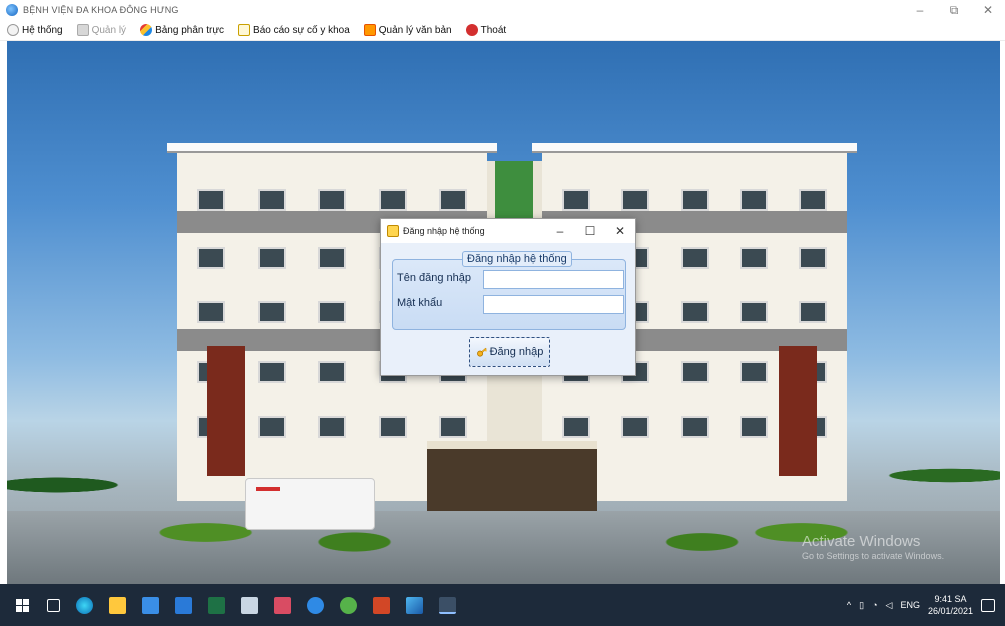 The width and height of the screenshot is (1005, 626). Describe the element at coordinates (553, 279) in the screenshot. I see `username-field` at that location.